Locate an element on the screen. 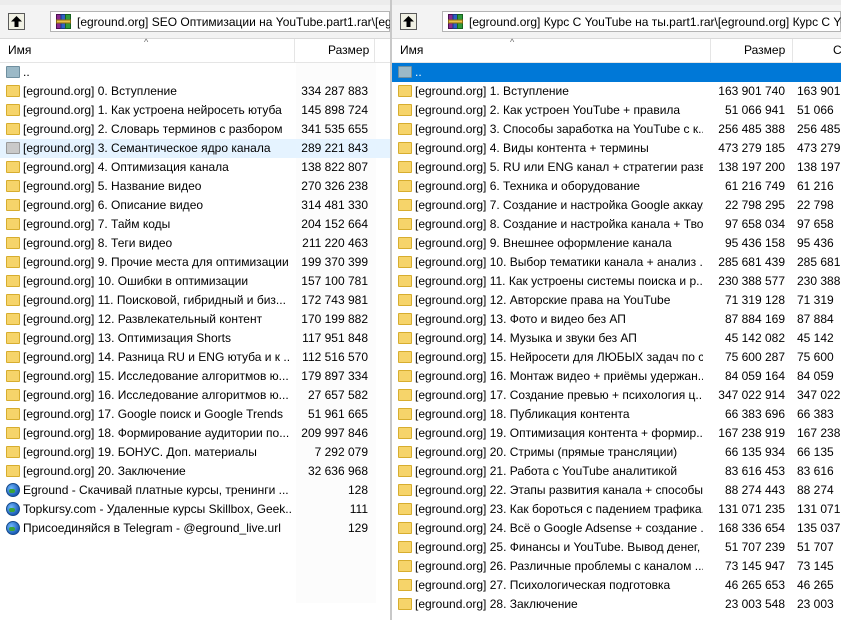 Image resolution: width=841 pixels, height=620 pixels. file-name: [eground.org] 10. Ошибки в оптимизации is located at coordinates (136, 281).